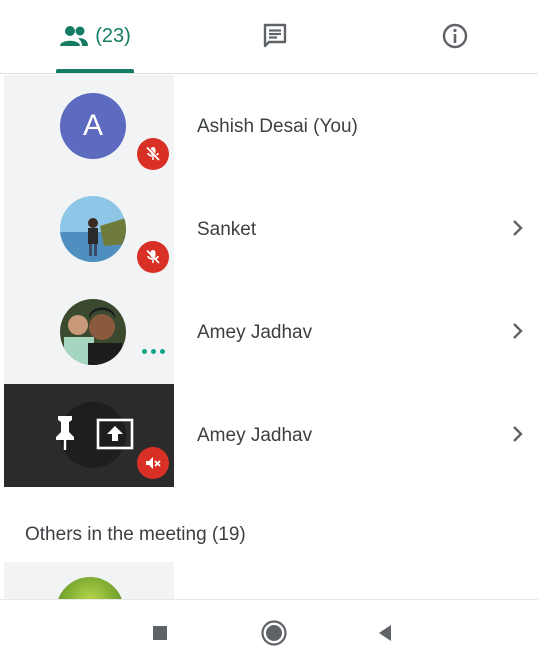 The height and width of the screenshot is (665, 538). I want to click on square-icon, so click(160, 633).